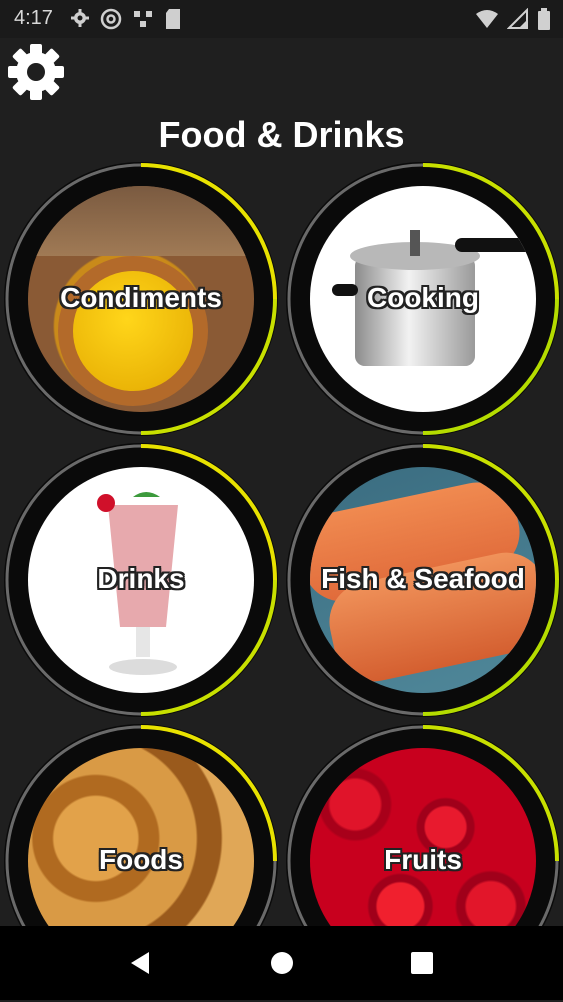  Describe the element at coordinates (423, 859) in the screenshot. I see `category-label: Fruits` at that location.